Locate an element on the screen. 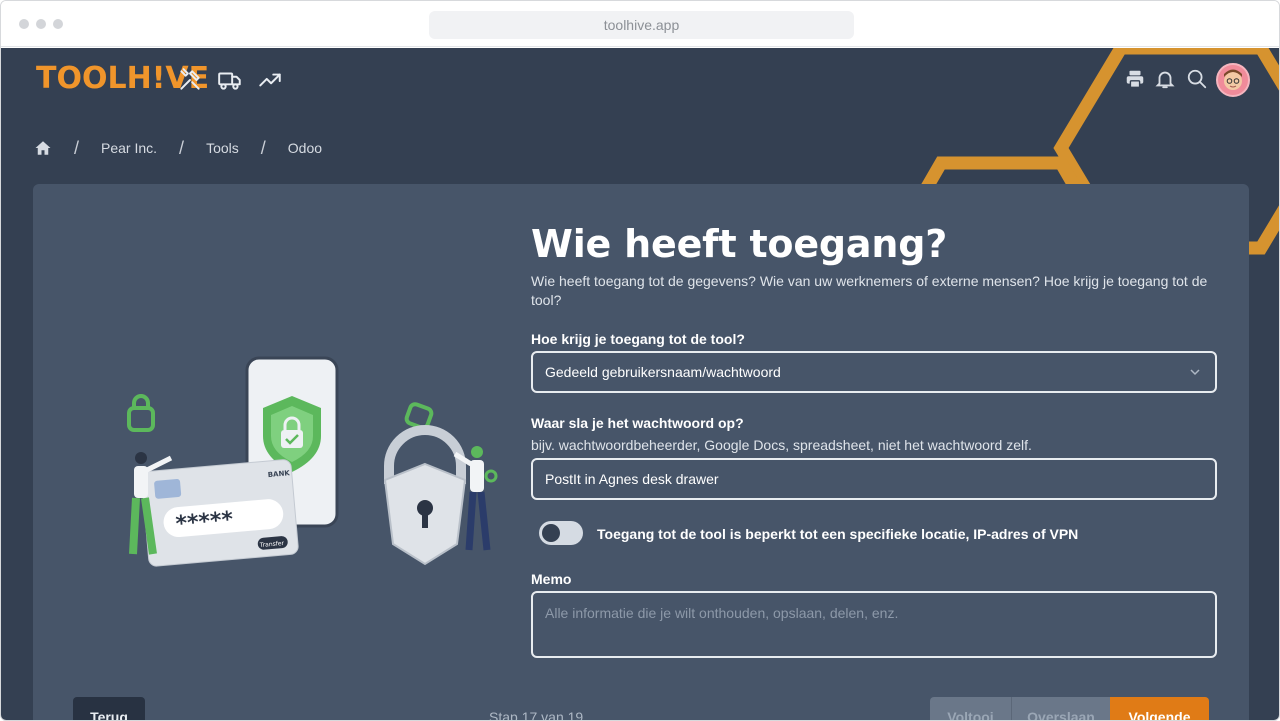 The width and height of the screenshot is (1280, 721). bank-card-icon: BANK ***** Transfer is located at coordinates (220, 513).